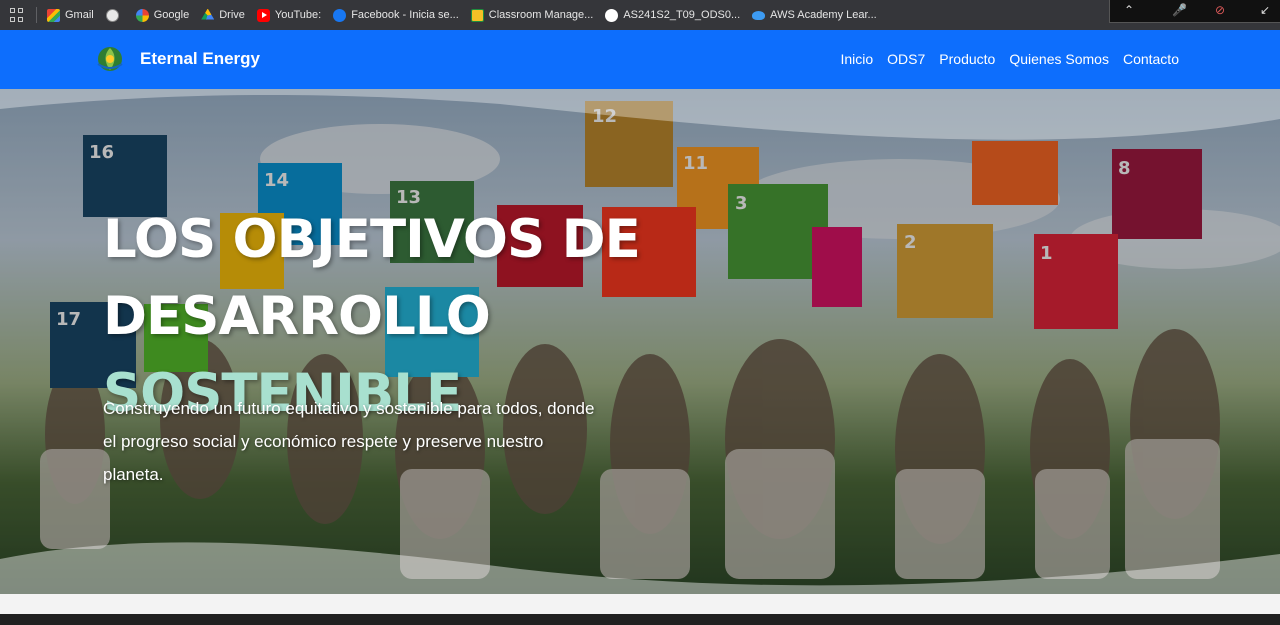 The image size is (1280, 625). Describe the element at coordinates (110, 59) in the screenshot. I see `brand-logo-icon` at that location.